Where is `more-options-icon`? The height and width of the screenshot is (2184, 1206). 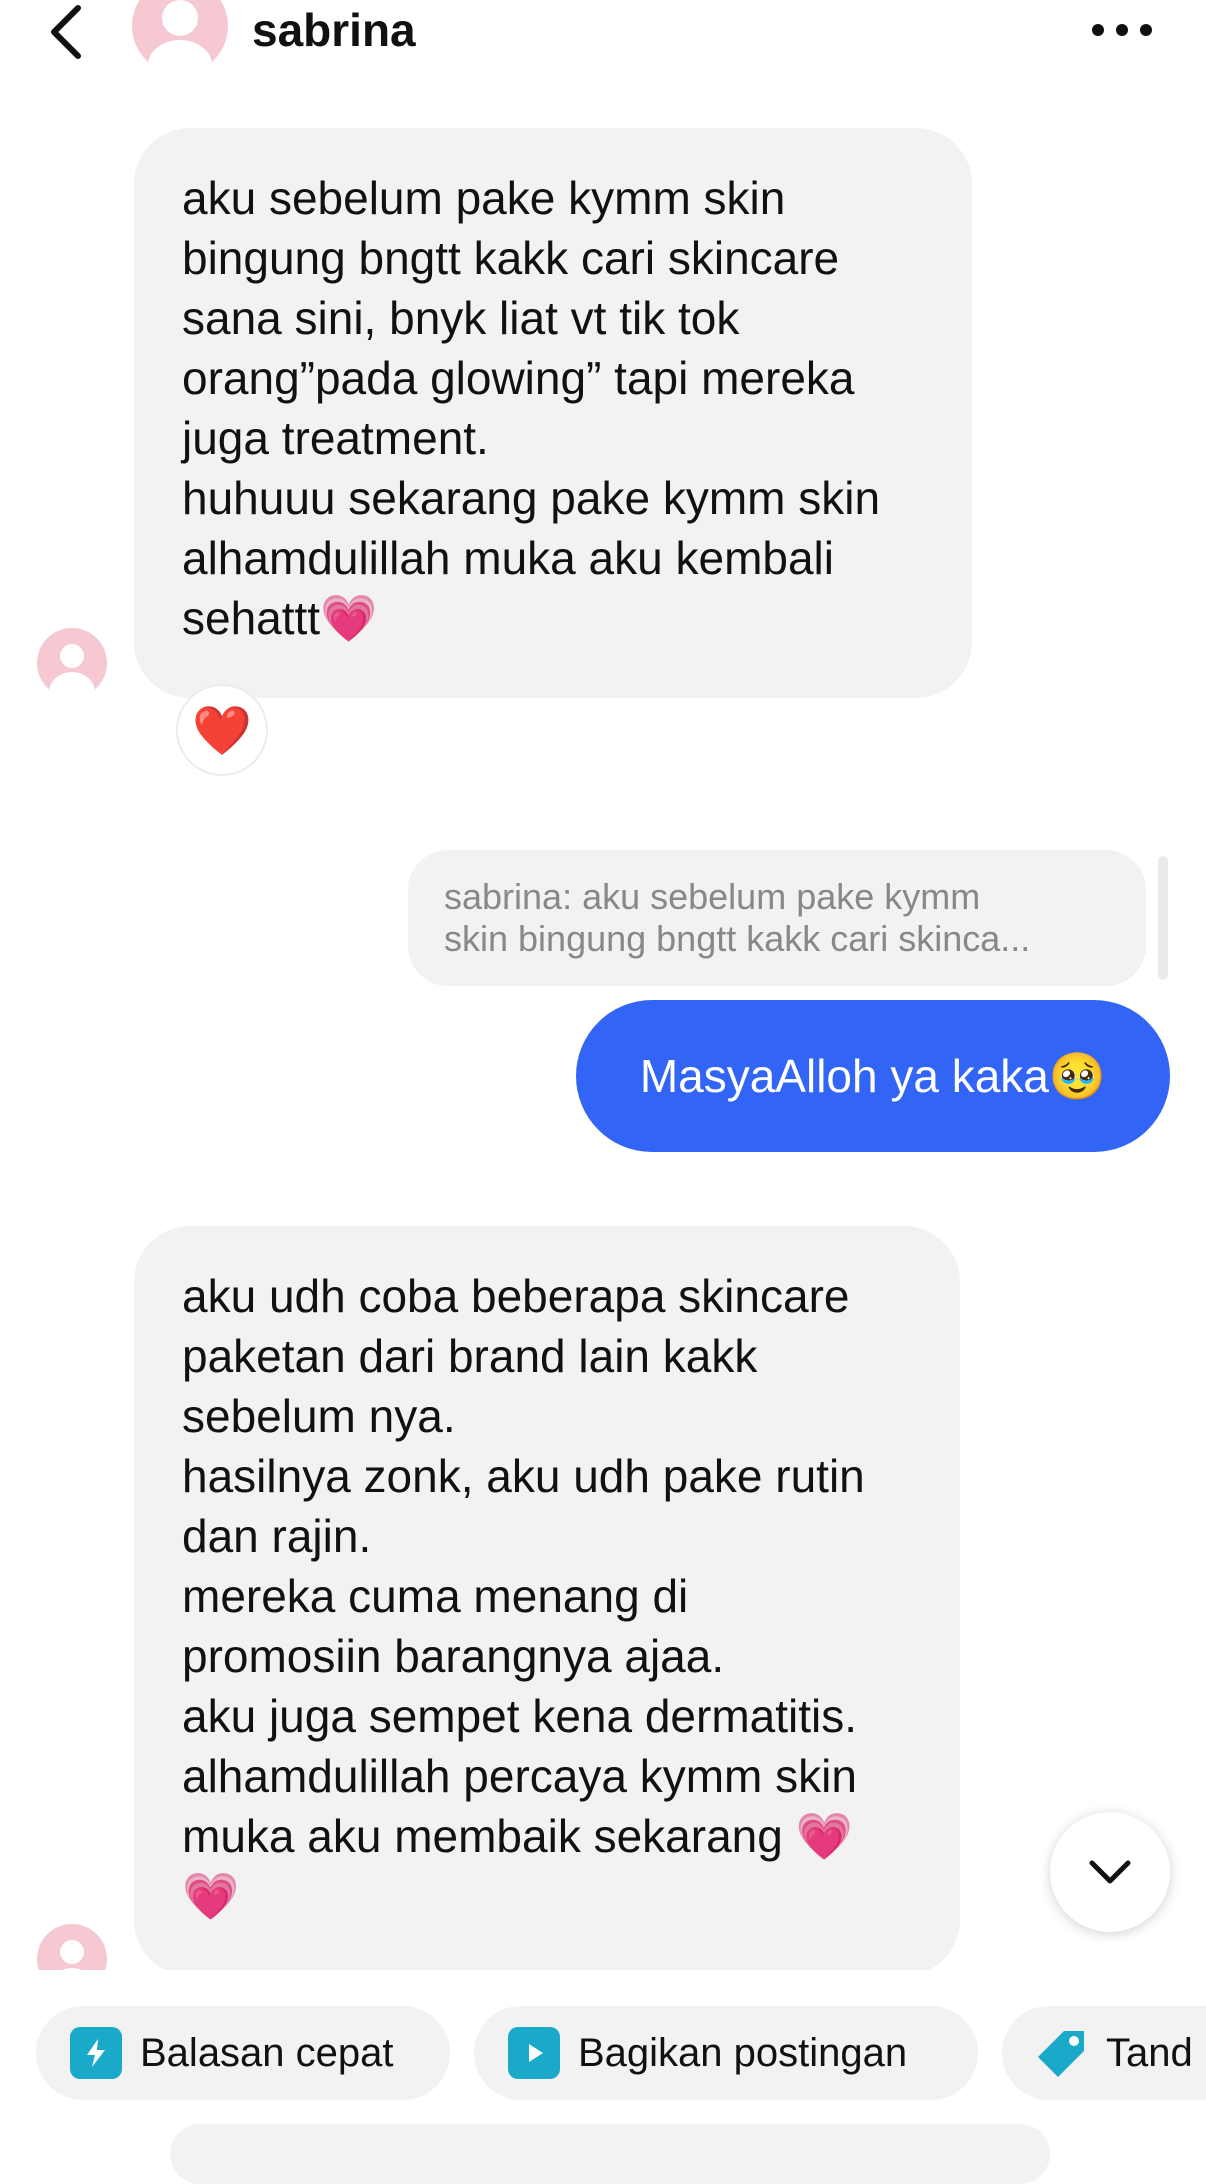
more-options-icon is located at coordinates (1122, 30).